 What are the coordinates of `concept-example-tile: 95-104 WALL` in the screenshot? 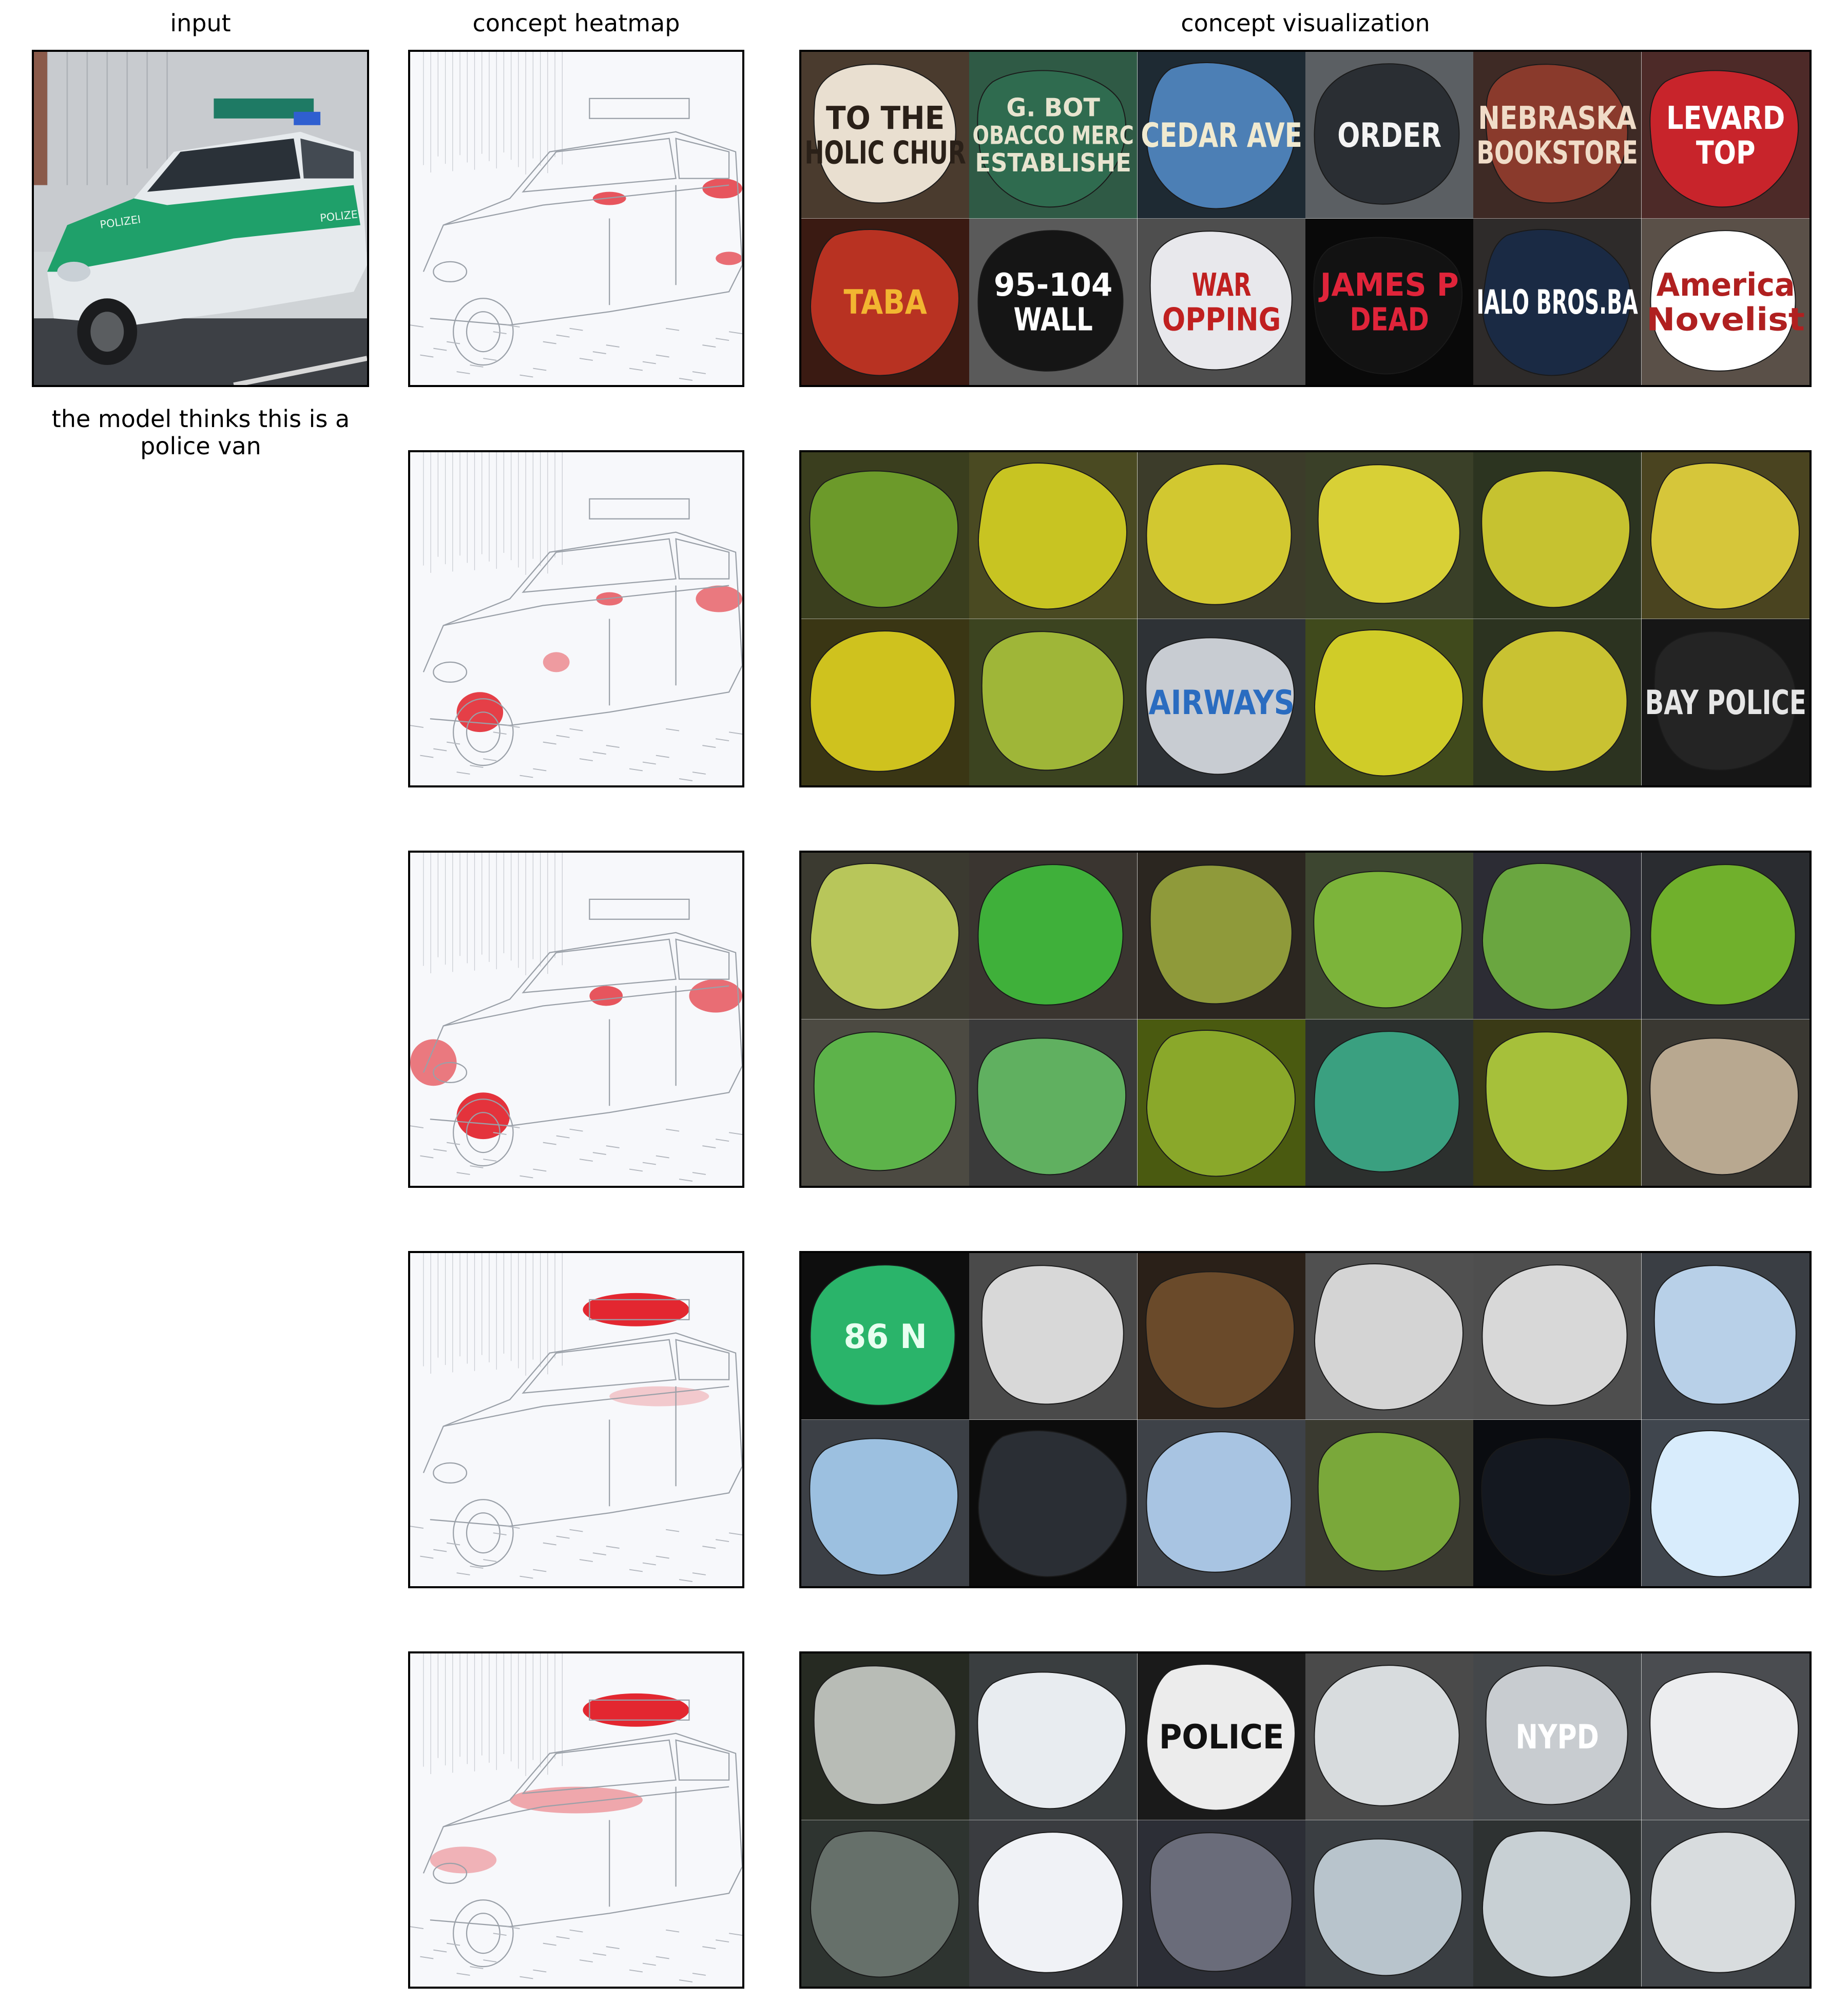 It's located at (1053, 301).